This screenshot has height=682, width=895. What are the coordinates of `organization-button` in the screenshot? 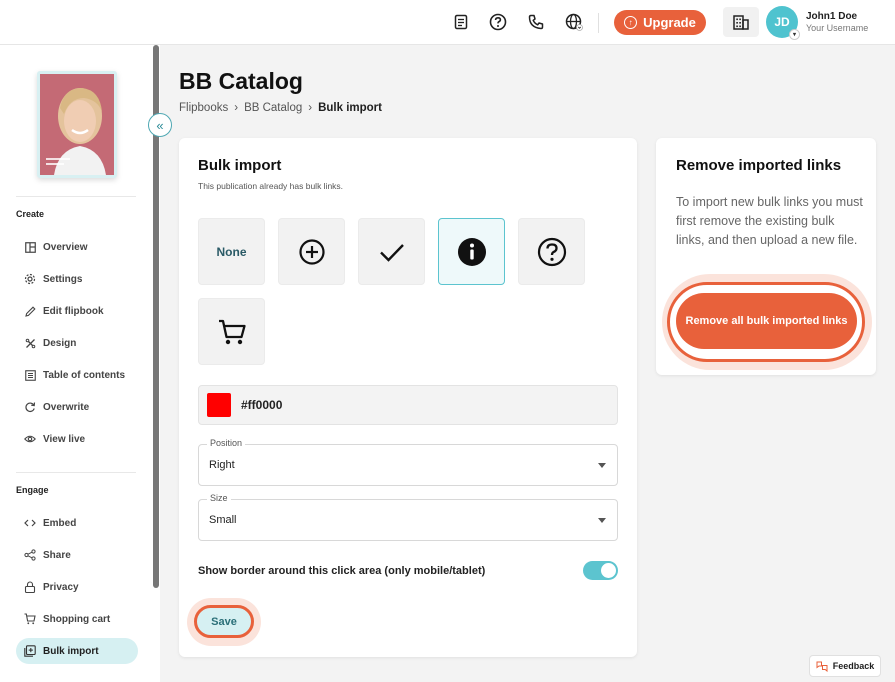 It's located at (741, 22).